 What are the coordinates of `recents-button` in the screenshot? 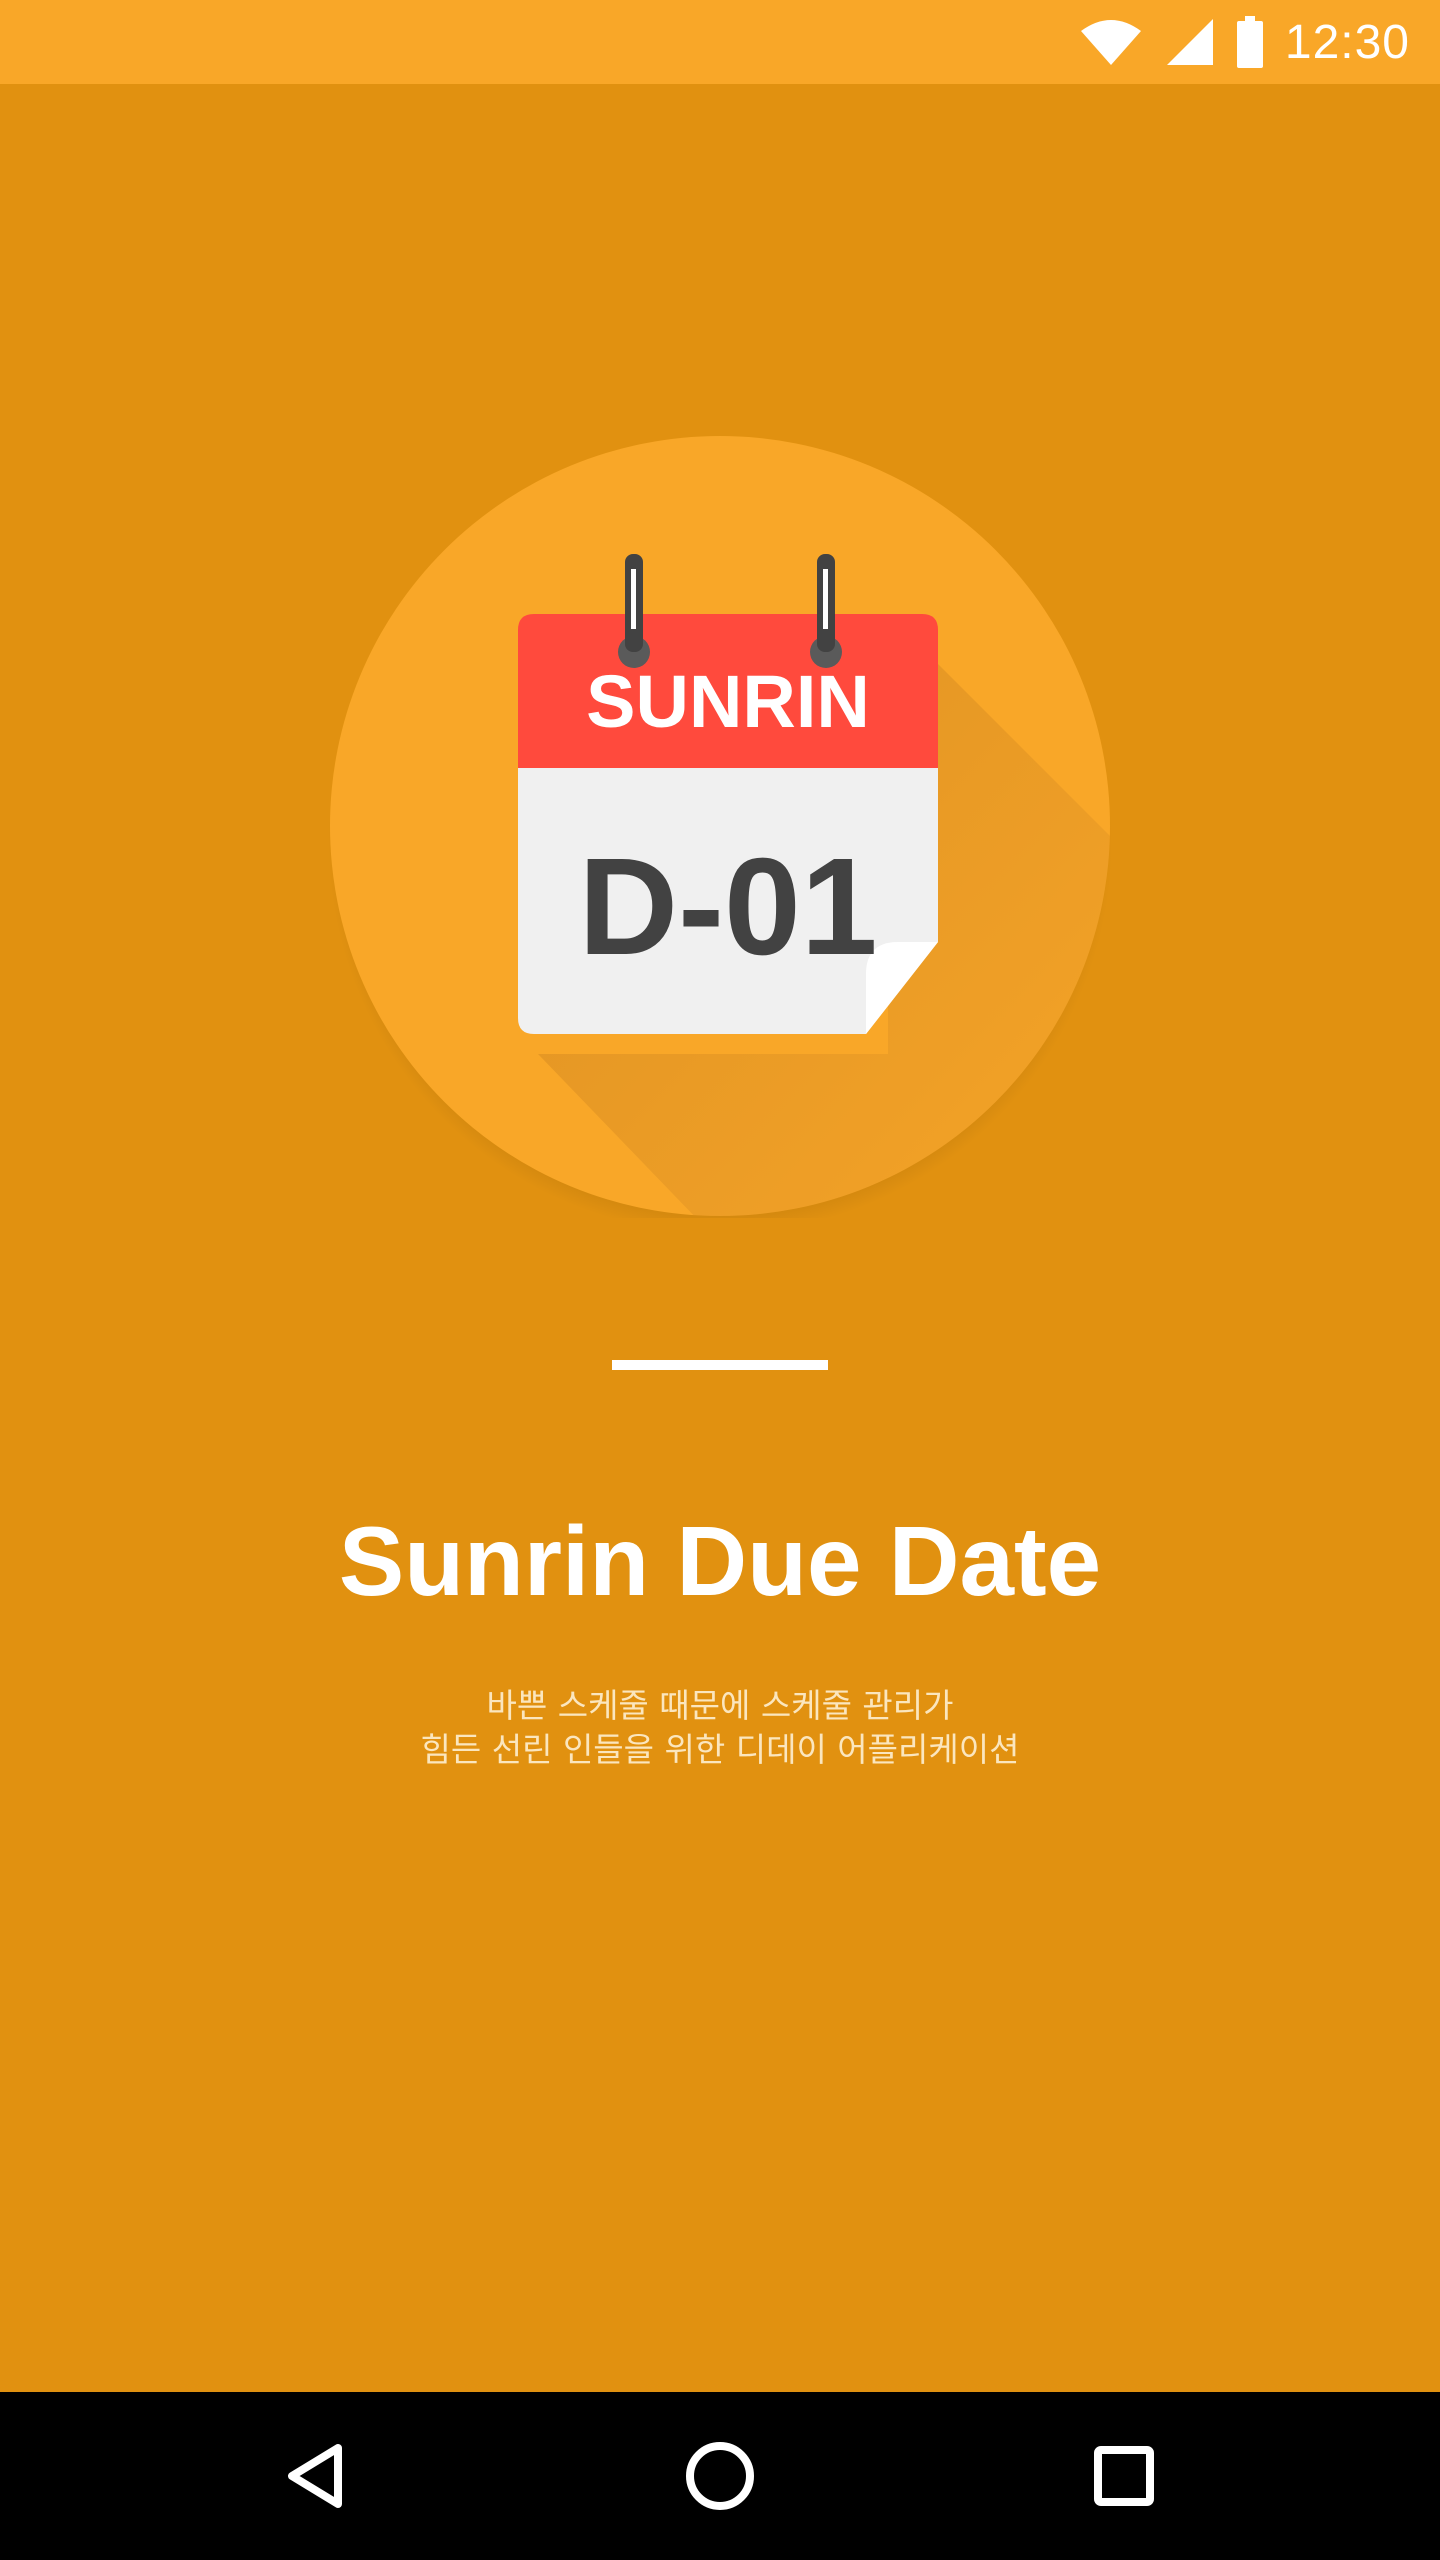 It's located at (1124, 2476).